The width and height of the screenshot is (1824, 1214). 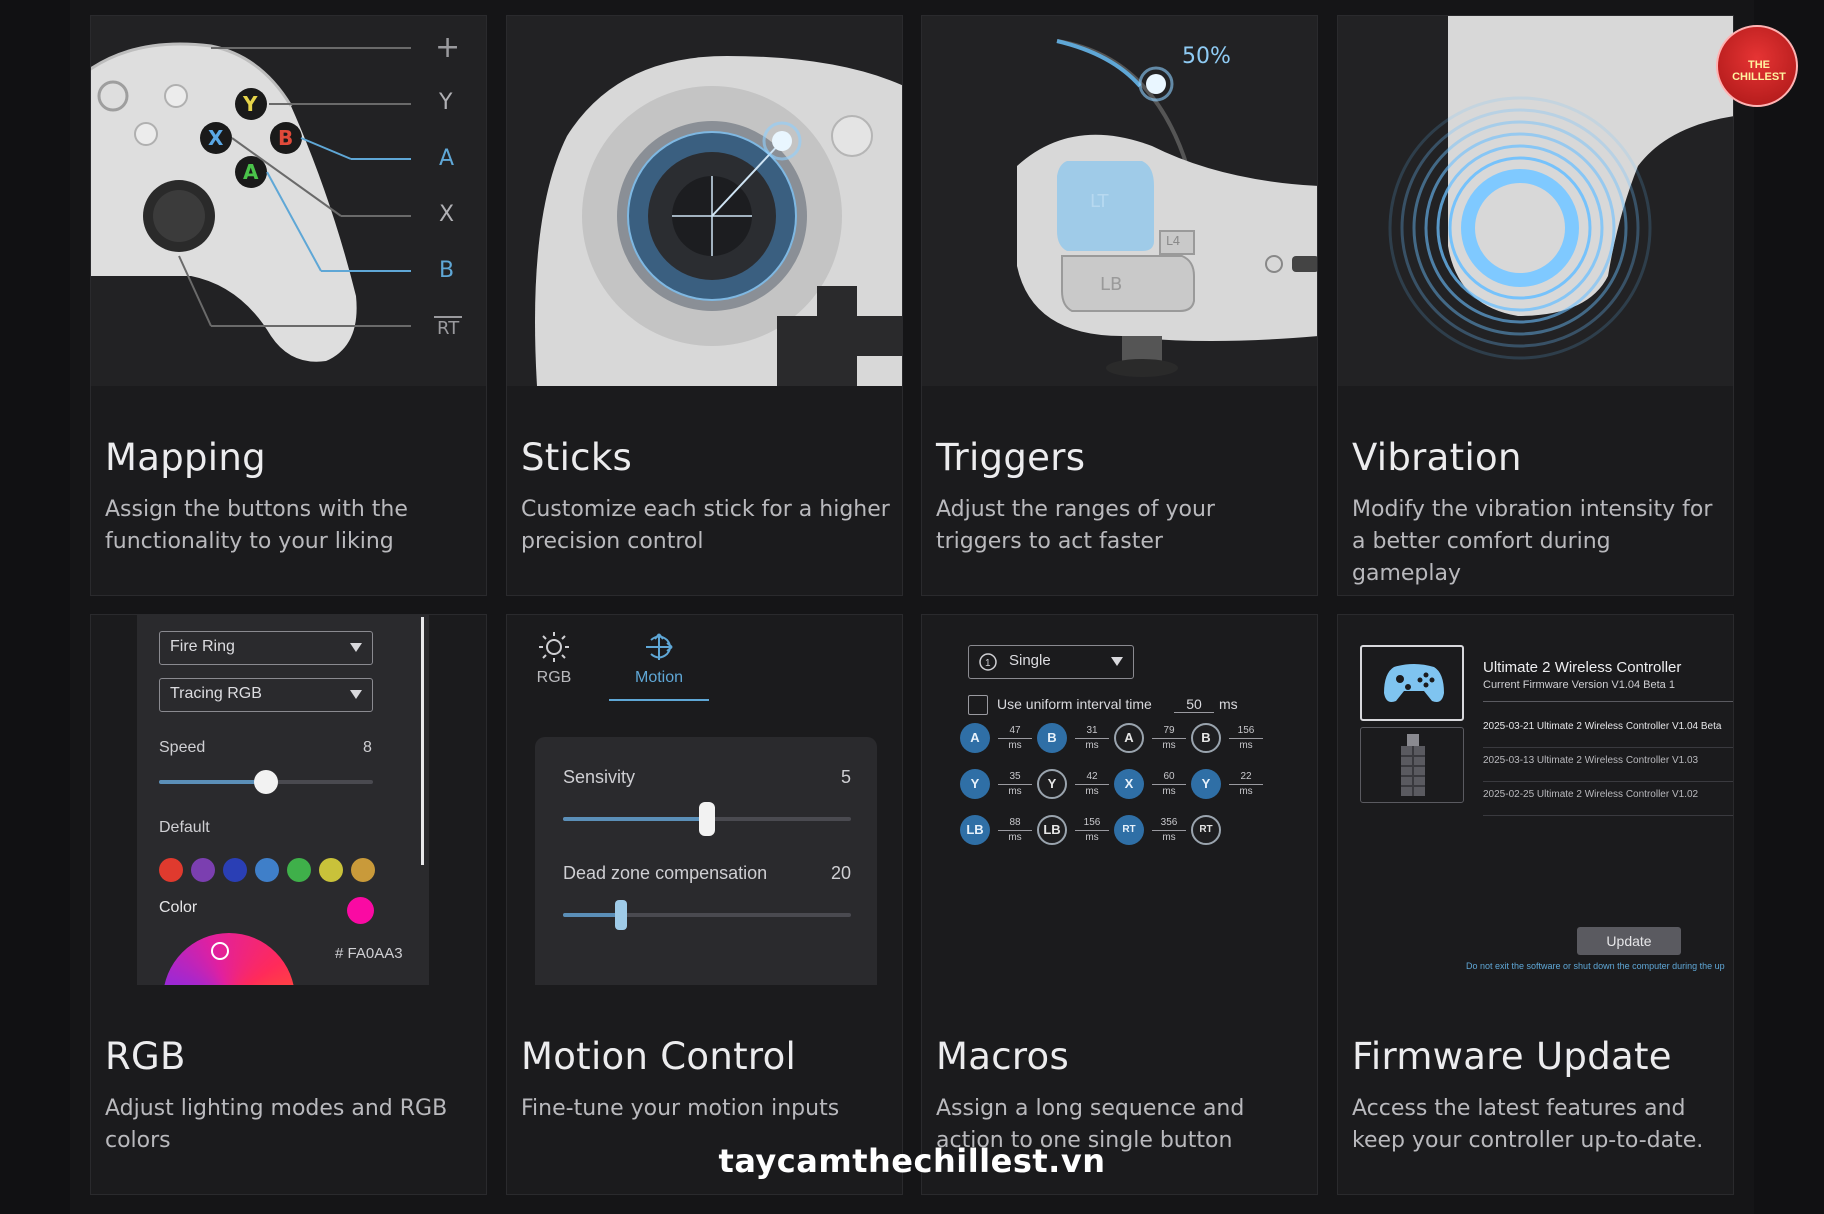 What do you see at coordinates (659, 647) in the screenshot?
I see `motion-icon` at bounding box center [659, 647].